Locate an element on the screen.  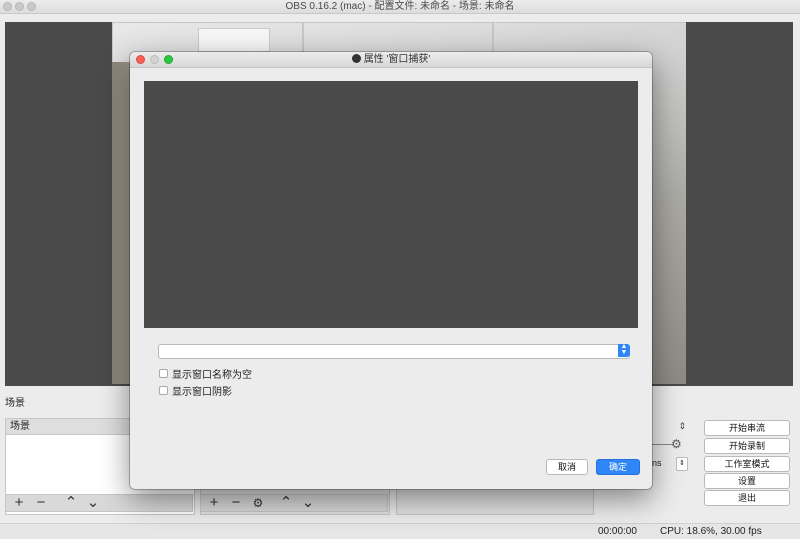
show-shadow-label: 显示窗口阴影 is located at coordinates (202, 392).